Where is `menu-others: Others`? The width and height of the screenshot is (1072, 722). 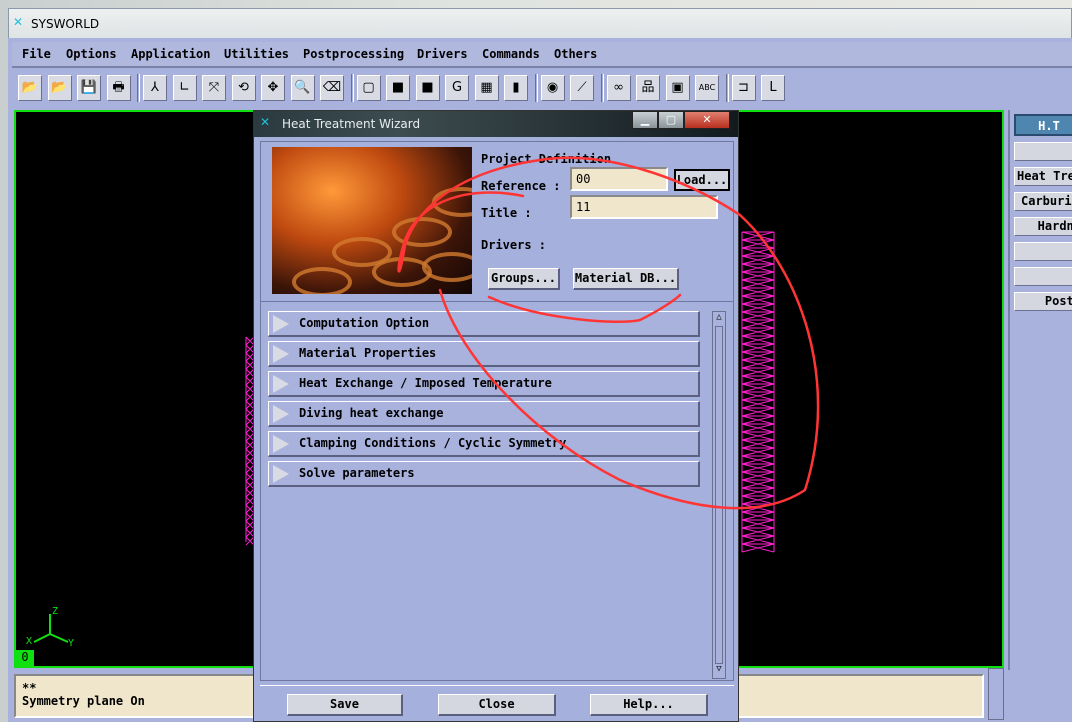 menu-others: Others is located at coordinates (575, 54).